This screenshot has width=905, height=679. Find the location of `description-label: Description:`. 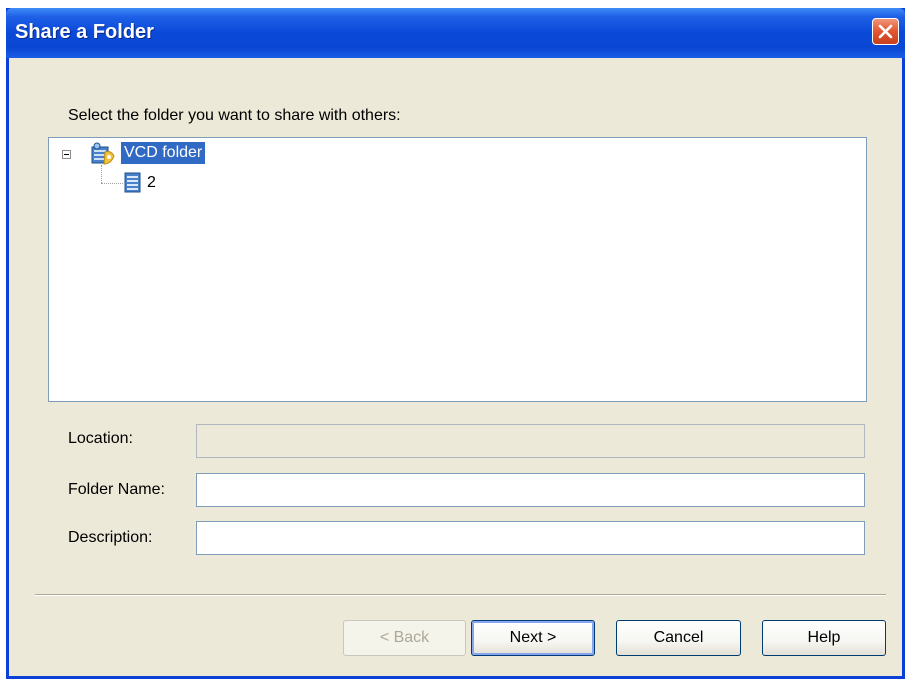

description-label: Description: is located at coordinates (110, 537).